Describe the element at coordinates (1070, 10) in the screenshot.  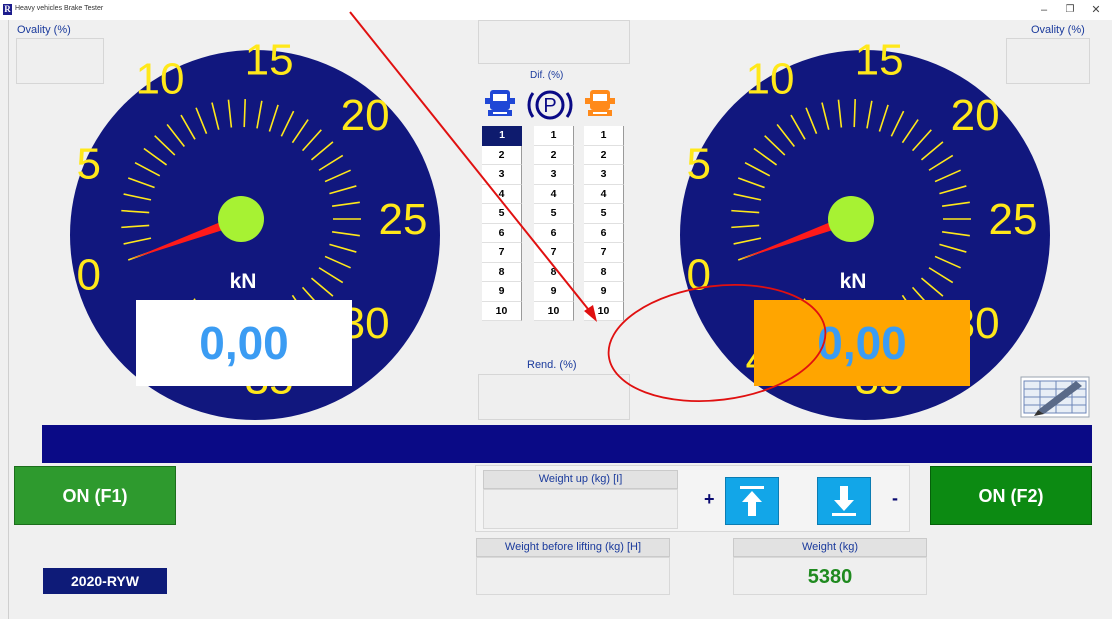
I see `restore-button: ❐` at that location.